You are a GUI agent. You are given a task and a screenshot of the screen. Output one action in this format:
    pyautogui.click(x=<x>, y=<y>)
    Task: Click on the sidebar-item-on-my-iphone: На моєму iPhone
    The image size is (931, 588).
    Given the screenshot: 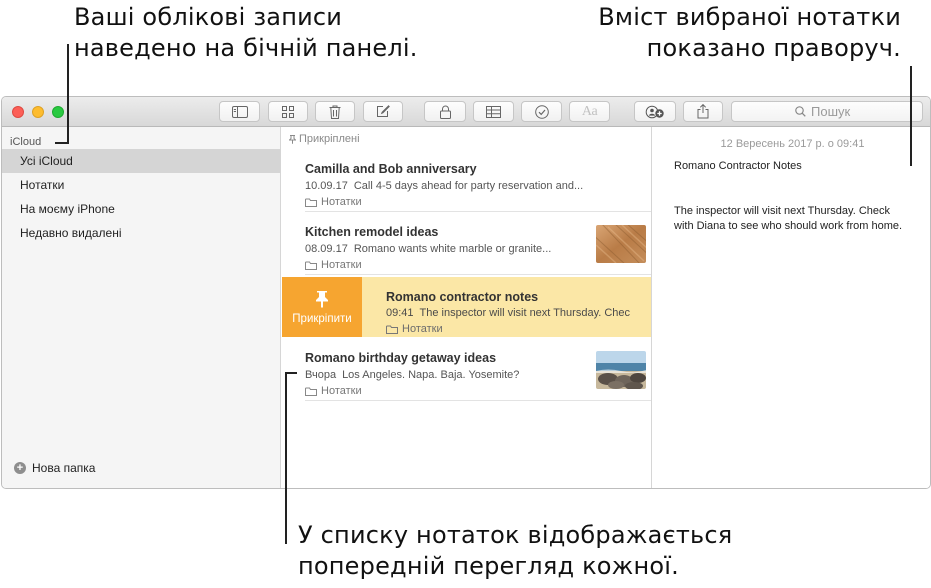 What is the action you would take?
    pyautogui.click(x=141, y=209)
    